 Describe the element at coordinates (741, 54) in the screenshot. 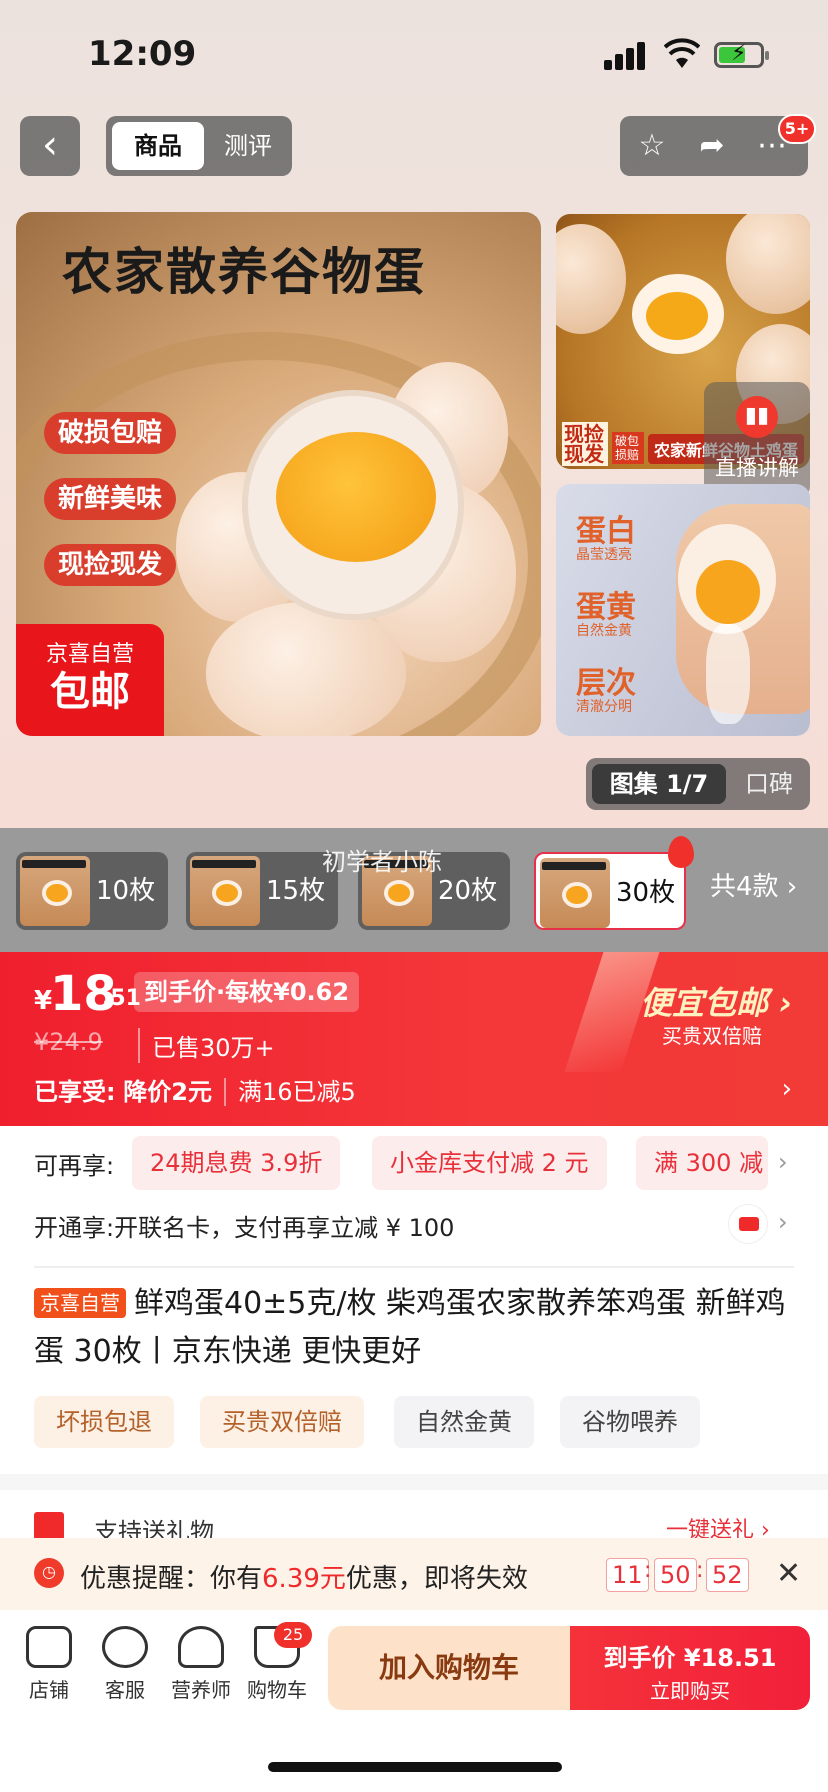

I see `battery-icon: ⚡` at that location.